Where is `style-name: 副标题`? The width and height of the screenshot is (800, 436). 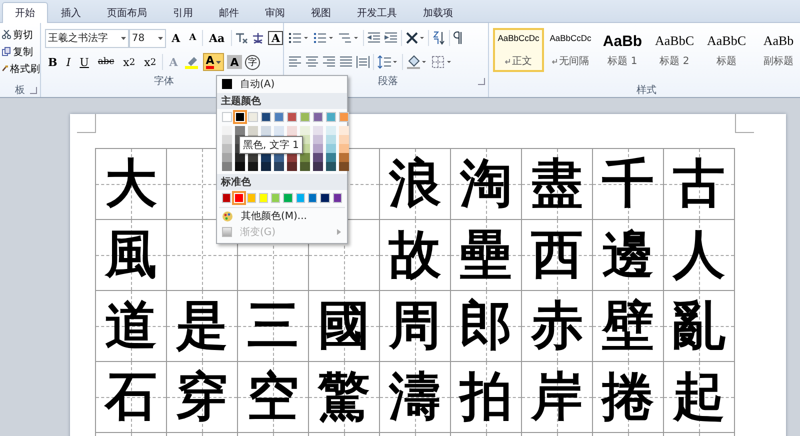 style-name: 副标题 is located at coordinates (779, 61).